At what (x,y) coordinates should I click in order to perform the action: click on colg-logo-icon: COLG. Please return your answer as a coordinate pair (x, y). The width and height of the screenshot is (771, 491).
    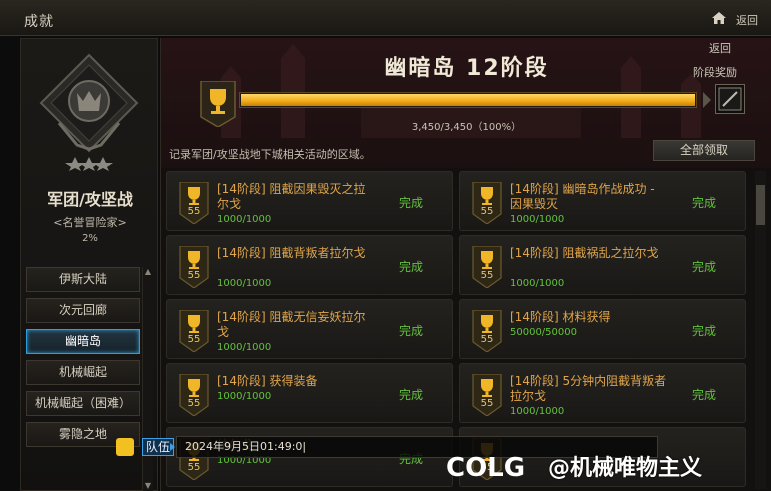
    Looking at the image, I should click on (485, 467).